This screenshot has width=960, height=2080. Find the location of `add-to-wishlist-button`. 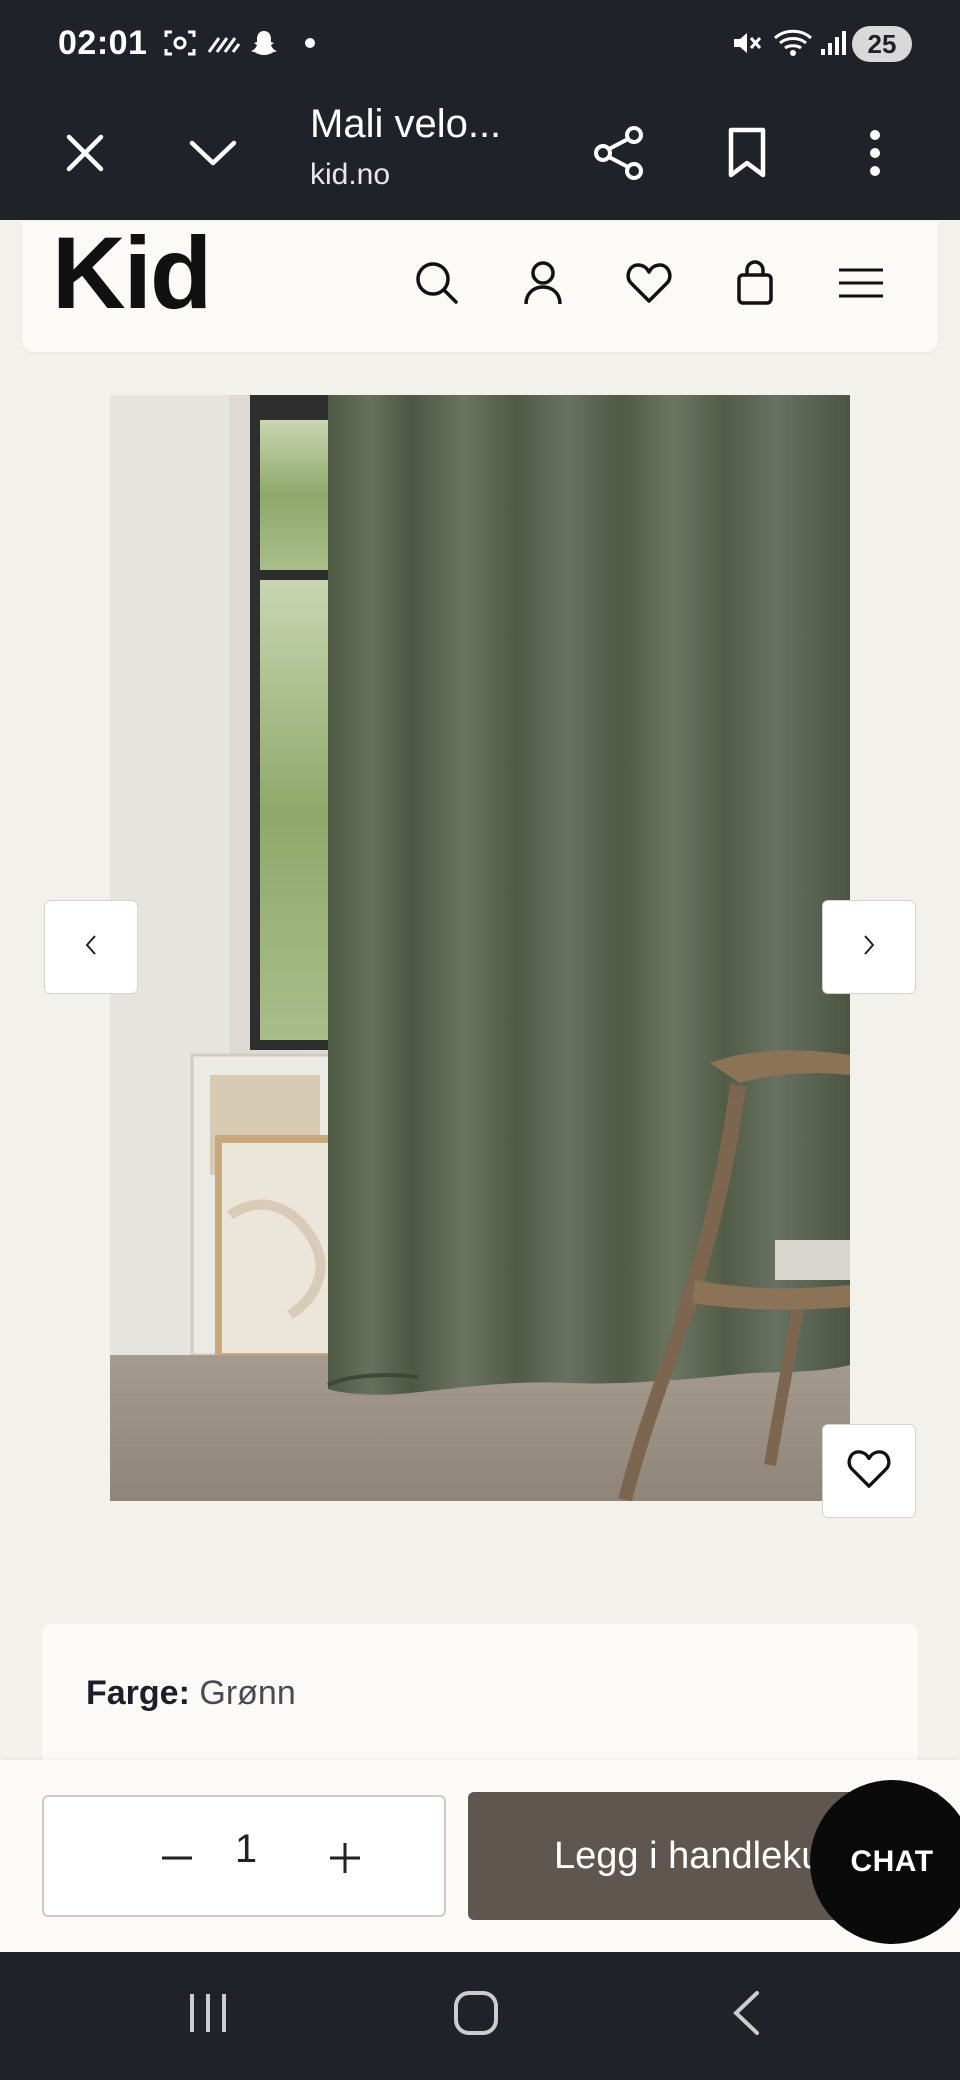

add-to-wishlist-button is located at coordinates (869, 1471).